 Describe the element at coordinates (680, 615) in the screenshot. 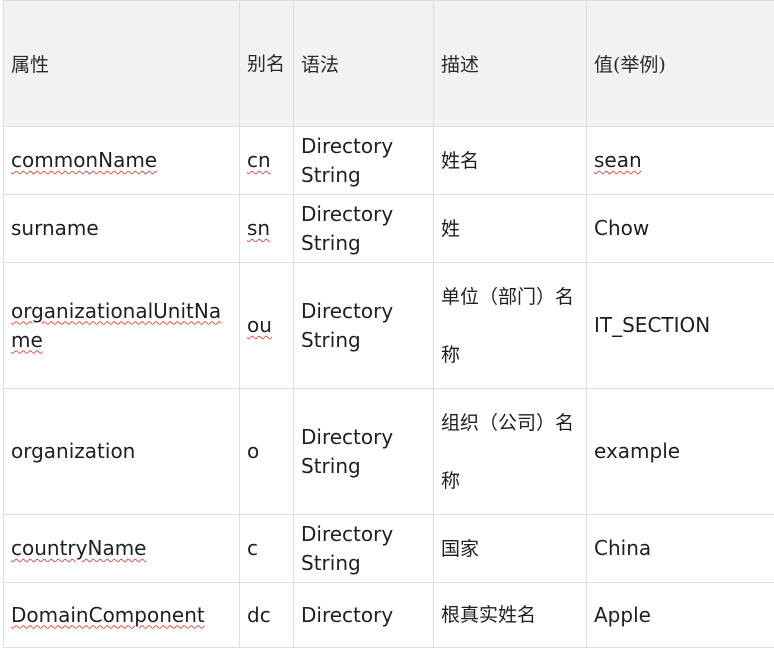

I see `value-cell: Apple` at that location.